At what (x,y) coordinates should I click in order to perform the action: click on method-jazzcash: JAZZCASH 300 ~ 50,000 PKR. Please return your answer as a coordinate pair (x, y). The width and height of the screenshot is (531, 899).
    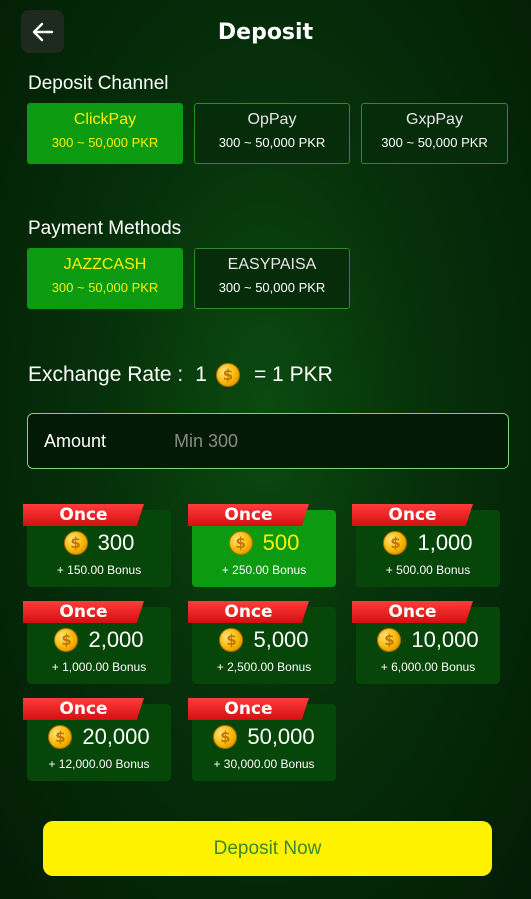
    Looking at the image, I should click on (105, 278).